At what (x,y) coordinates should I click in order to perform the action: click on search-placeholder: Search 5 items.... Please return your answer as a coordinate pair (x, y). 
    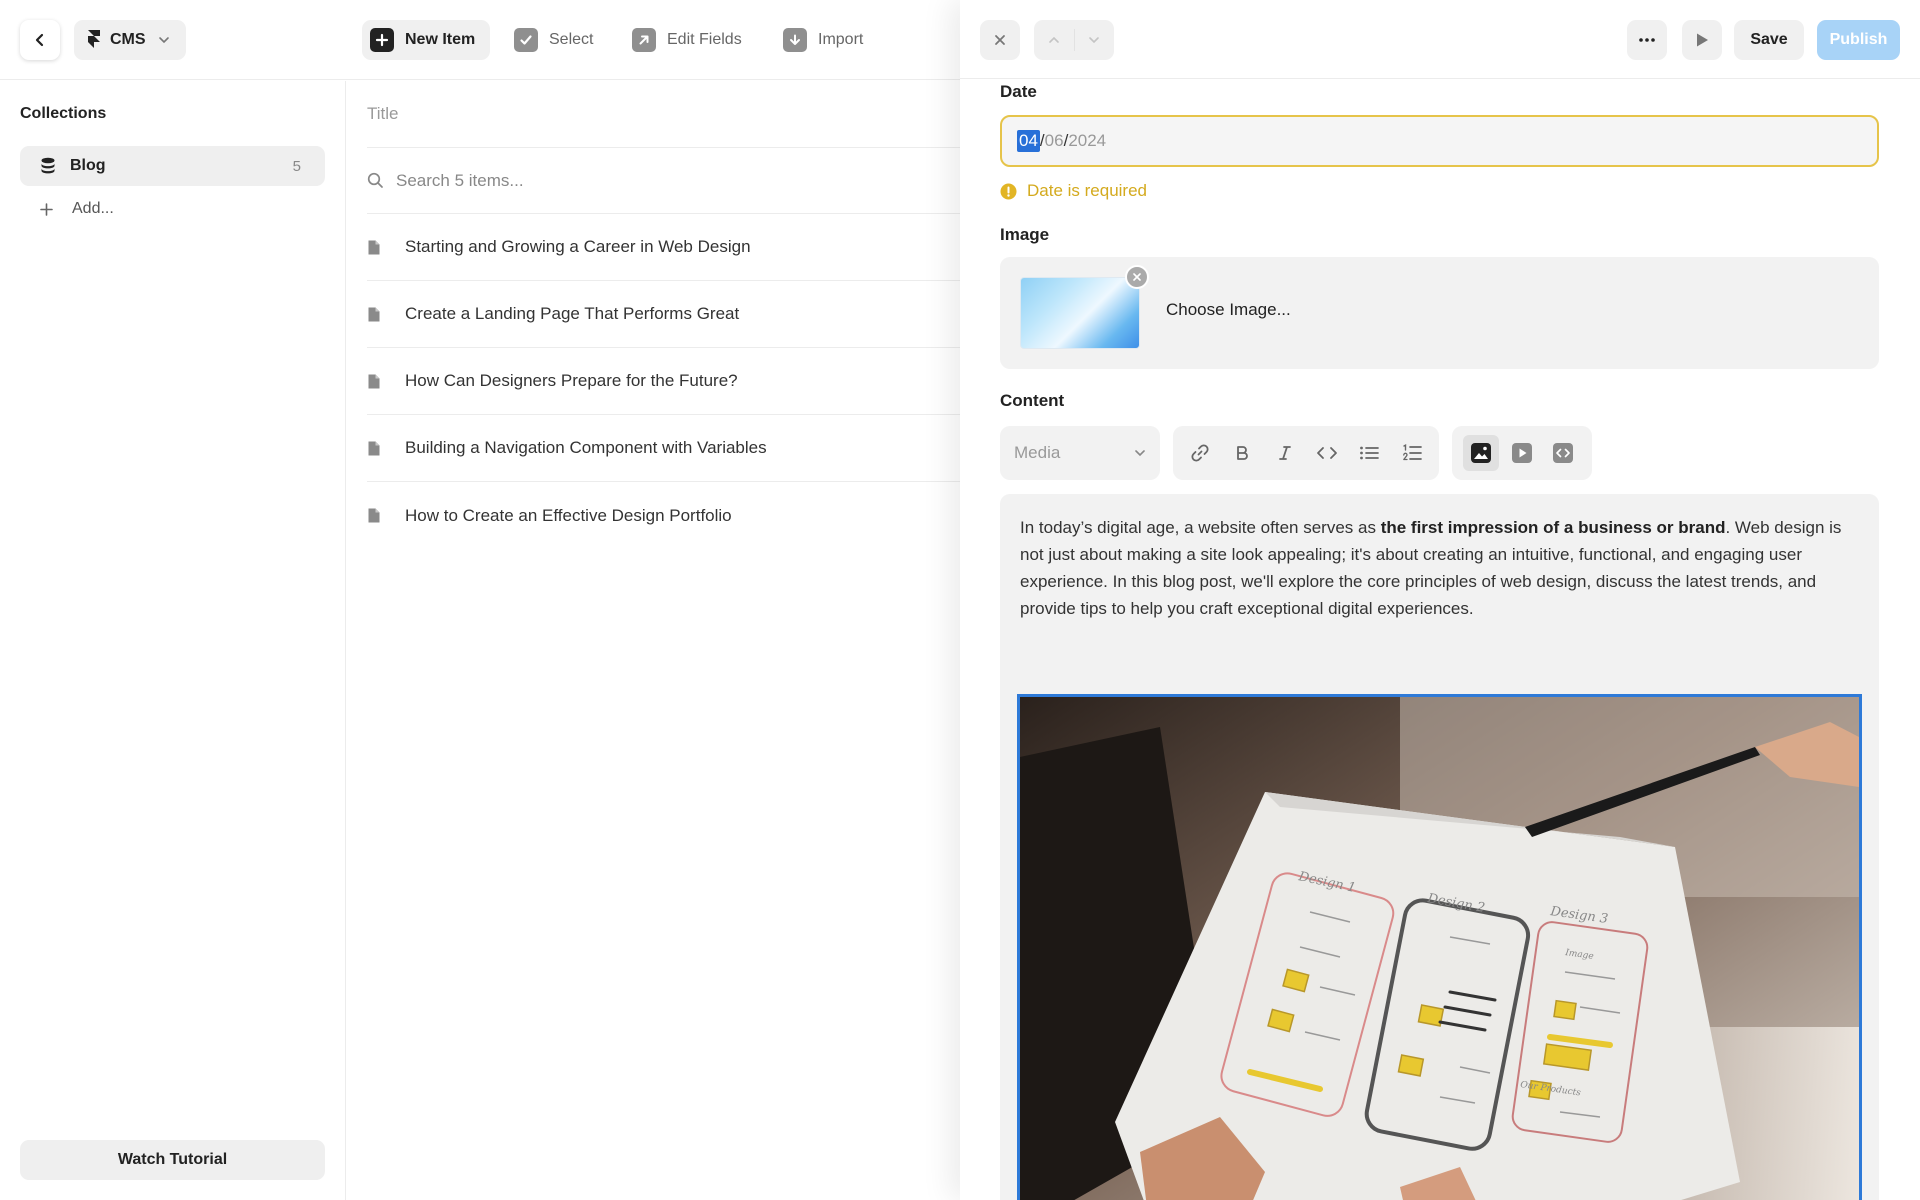
    Looking at the image, I should click on (460, 180).